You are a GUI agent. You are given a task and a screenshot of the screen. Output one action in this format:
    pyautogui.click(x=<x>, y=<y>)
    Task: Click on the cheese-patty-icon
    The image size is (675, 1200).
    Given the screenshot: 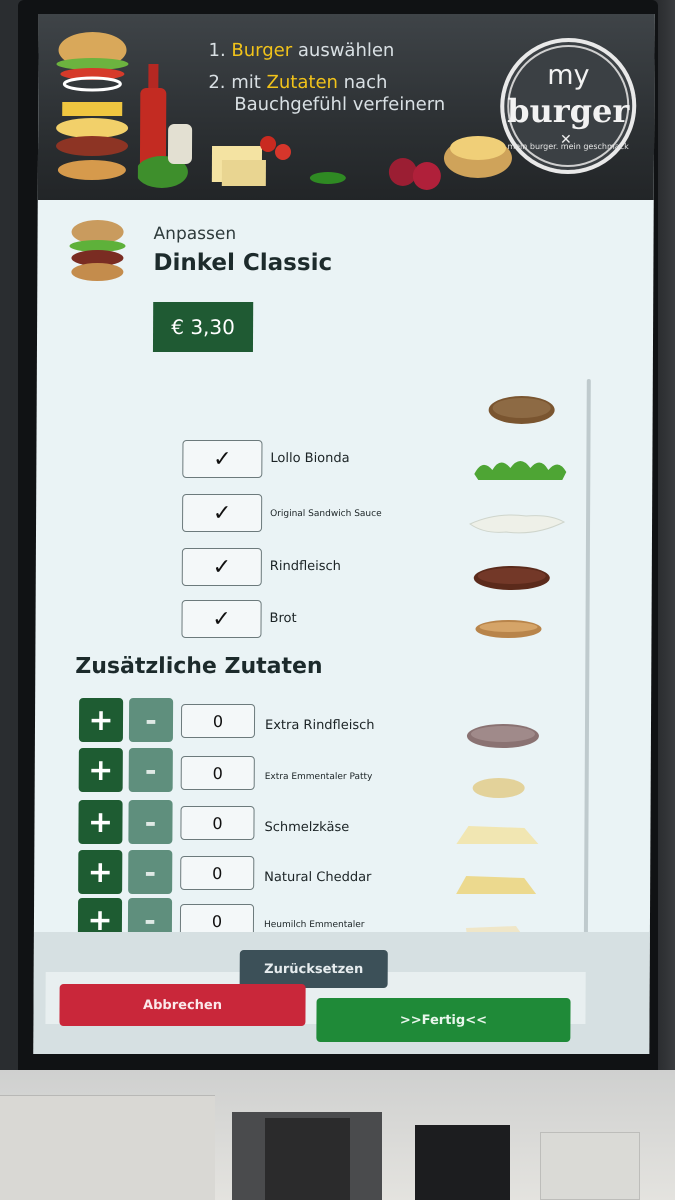 What is the action you would take?
    pyautogui.click(x=498, y=788)
    